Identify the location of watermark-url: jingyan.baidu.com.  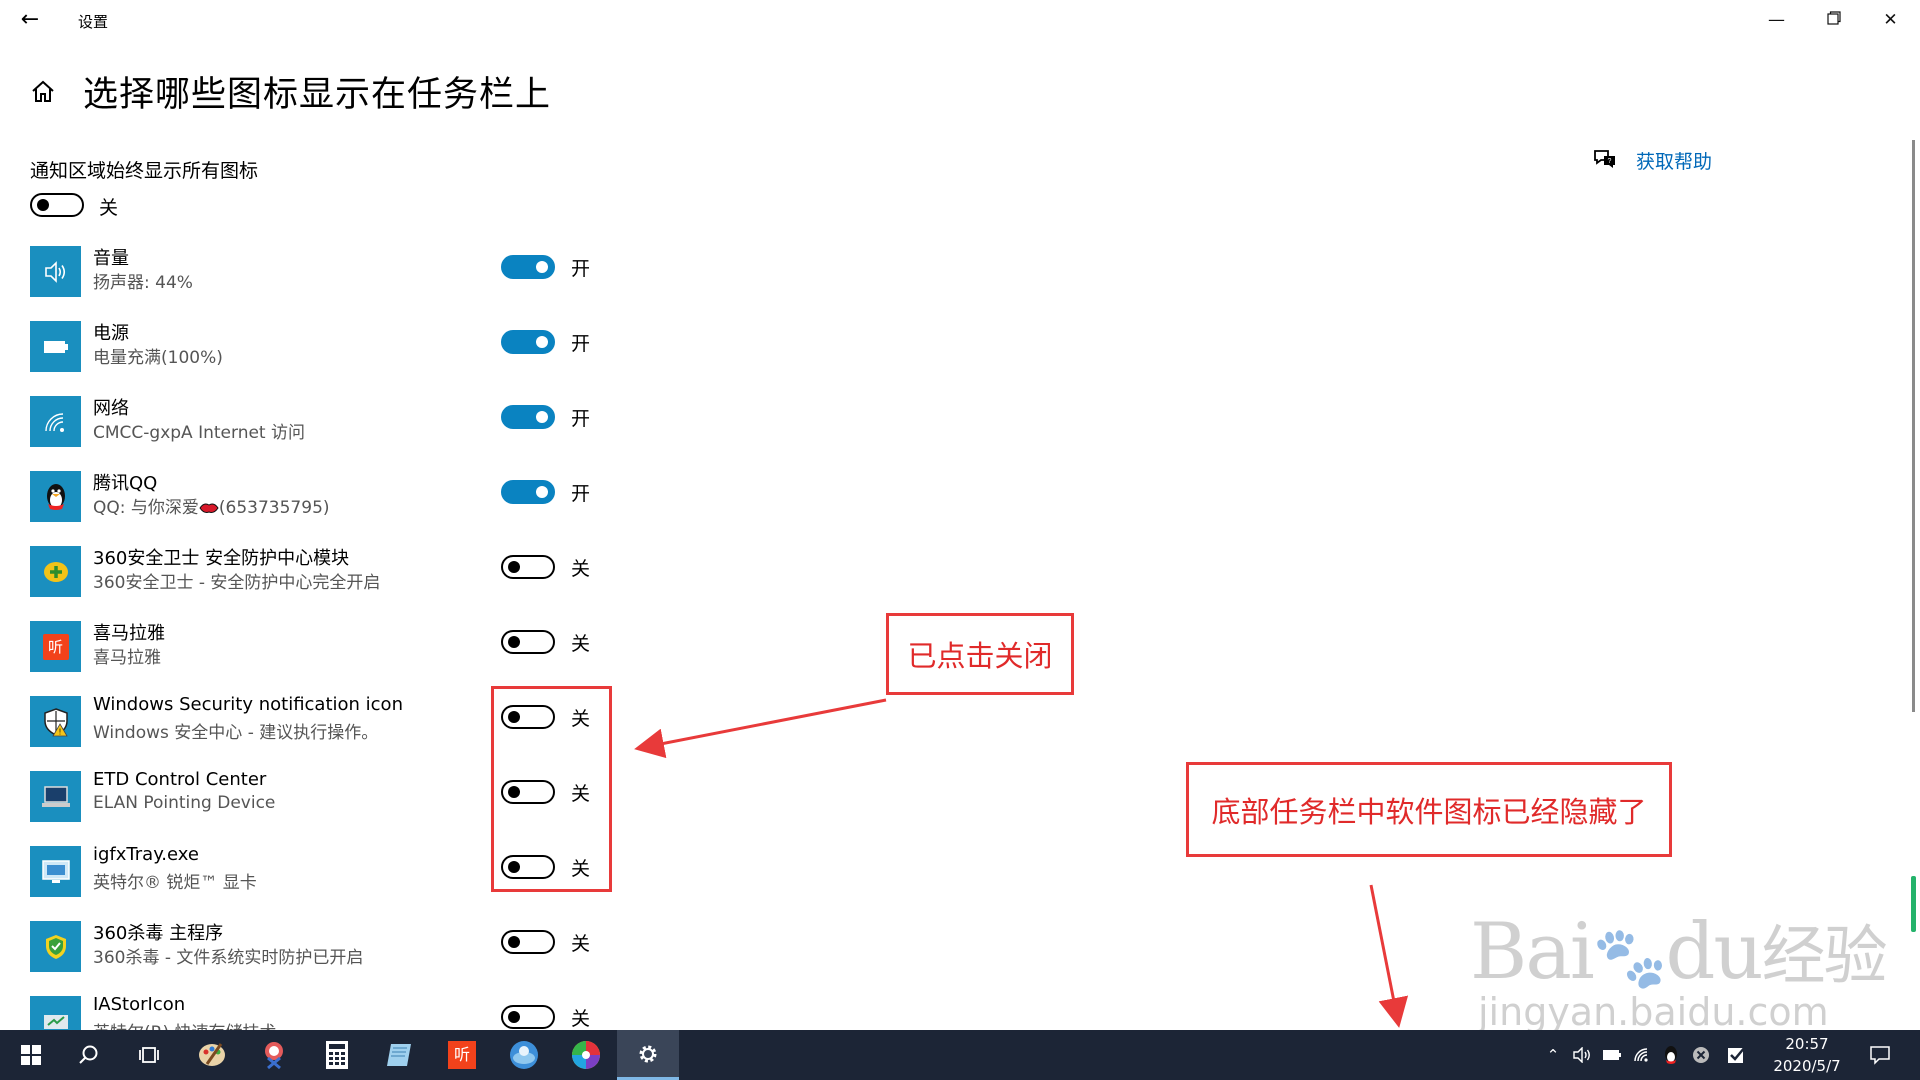
(1653, 1012).